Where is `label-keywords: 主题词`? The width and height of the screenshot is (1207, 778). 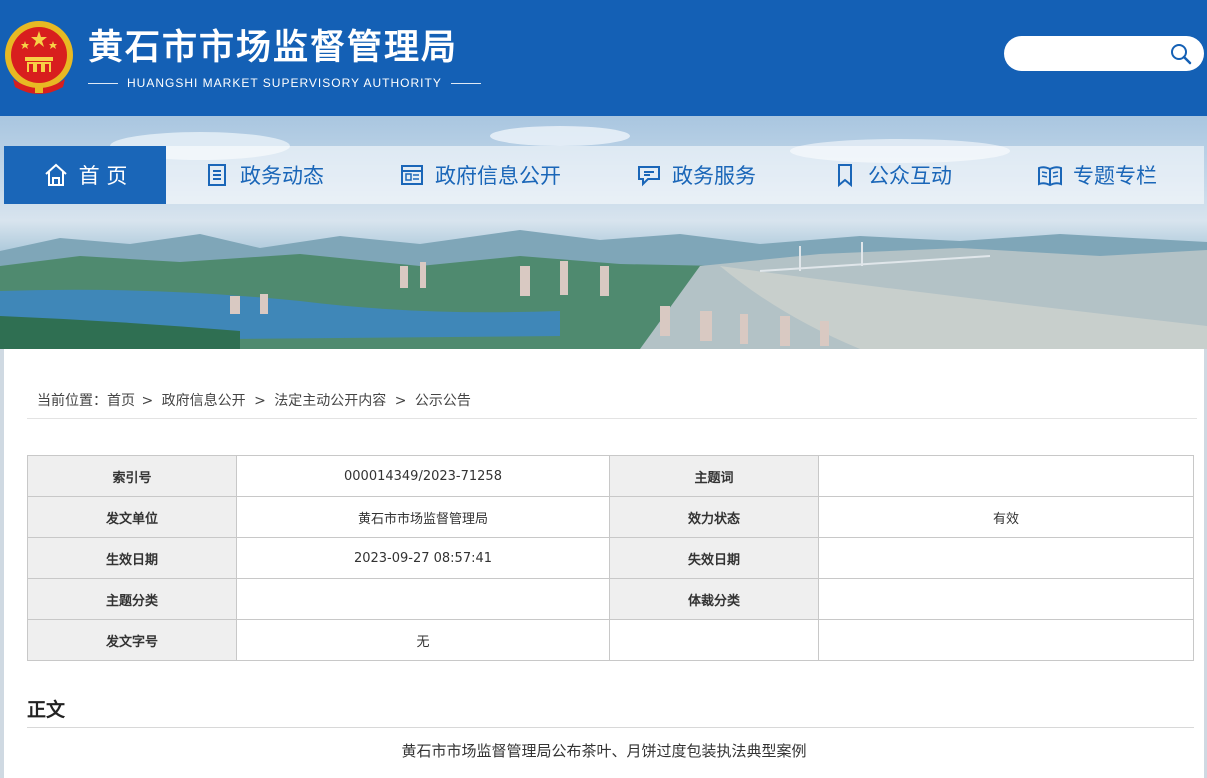 label-keywords: 主题词 is located at coordinates (714, 476).